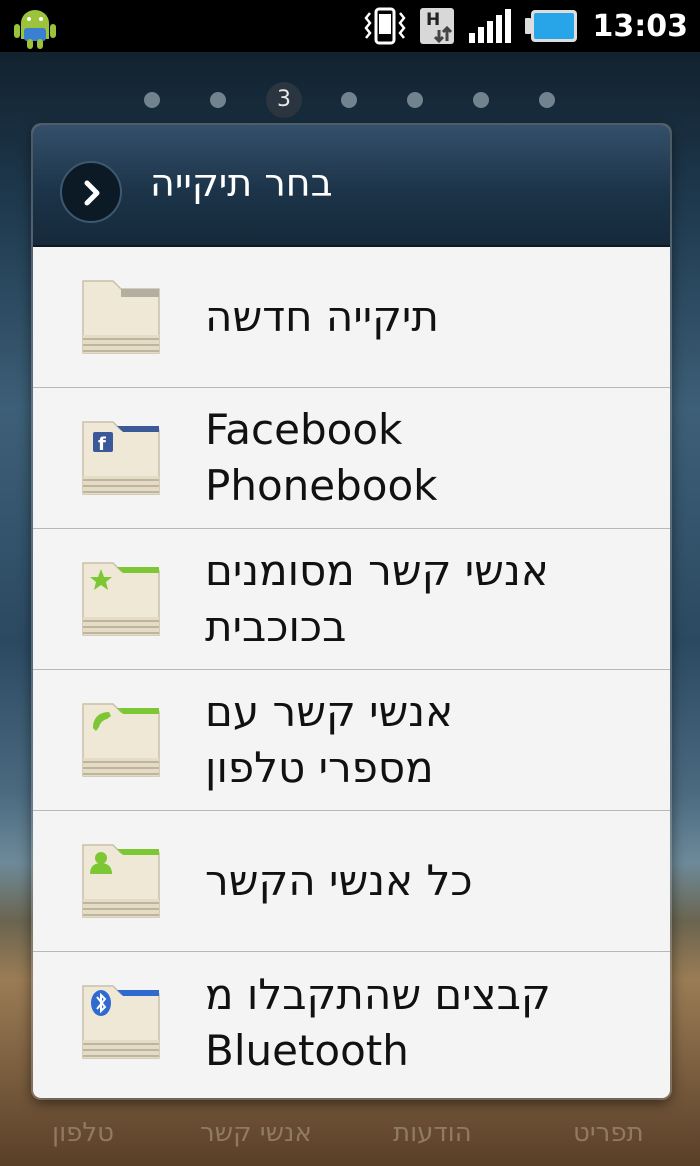 This screenshot has width=700, height=1166. Describe the element at coordinates (329, 739) in the screenshot. I see `folder-item-label: אנשי קשר עם מספרי טלפון` at that location.